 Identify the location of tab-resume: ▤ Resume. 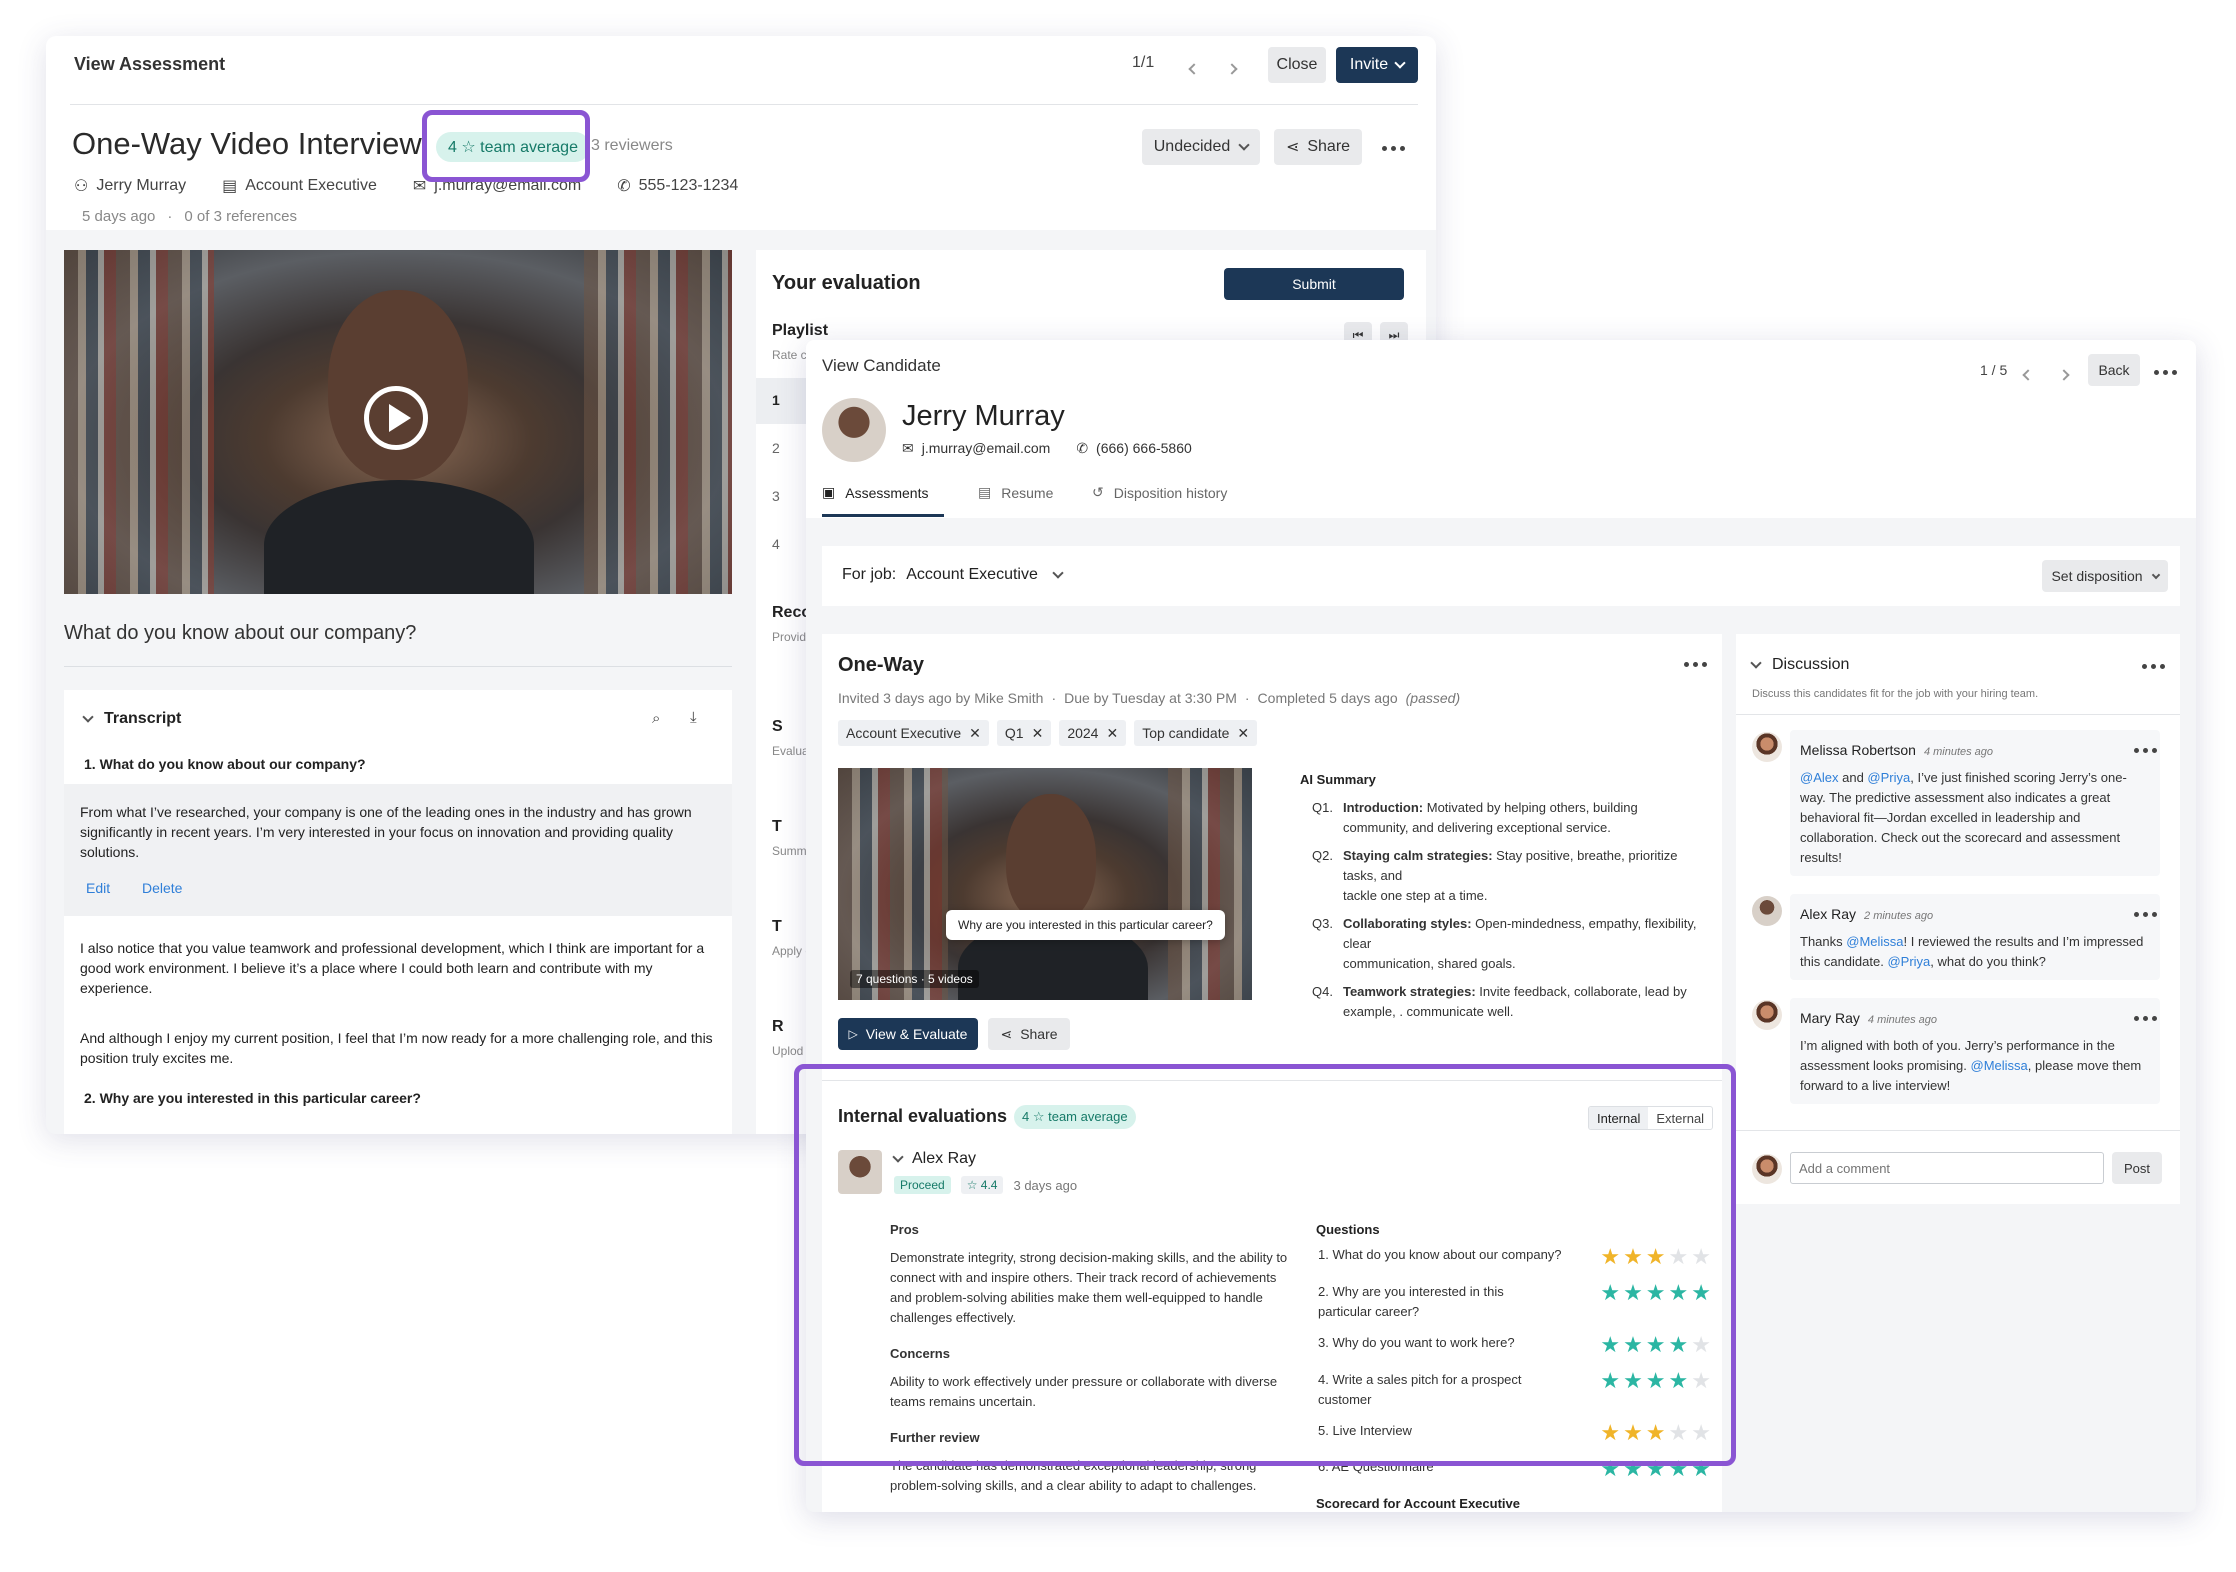
(1015, 492).